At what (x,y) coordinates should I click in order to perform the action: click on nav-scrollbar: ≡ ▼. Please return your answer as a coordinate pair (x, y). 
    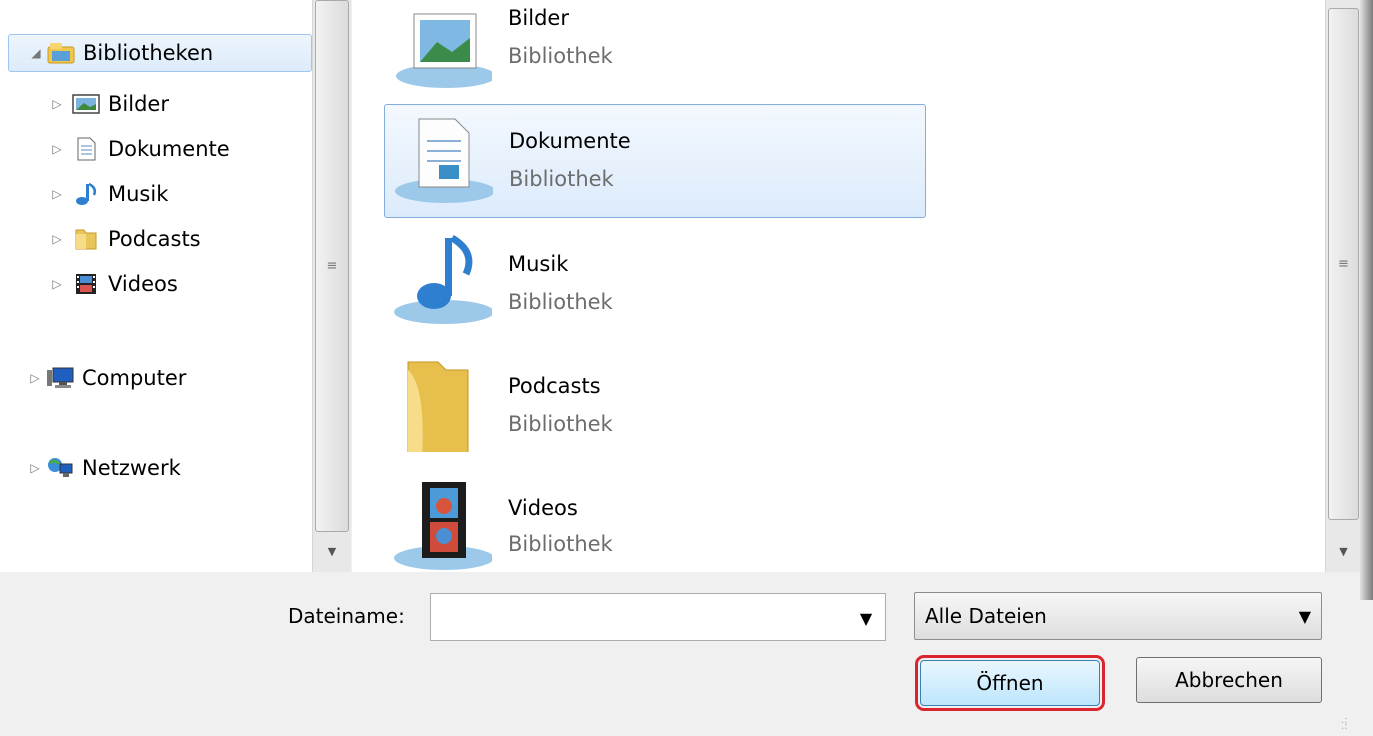
    Looking at the image, I should click on (331, 286).